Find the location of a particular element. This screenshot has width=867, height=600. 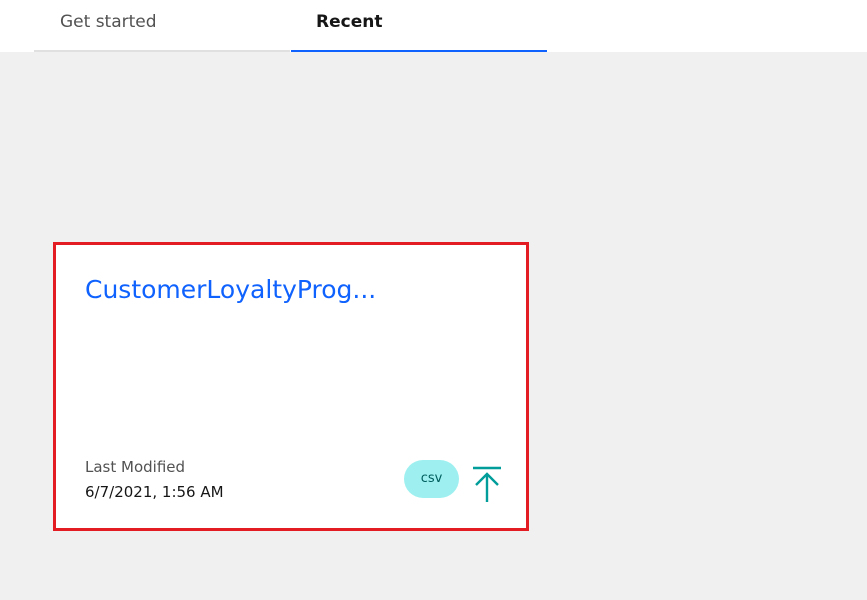

tab-get-started: Get started is located at coordinates (162, 26).